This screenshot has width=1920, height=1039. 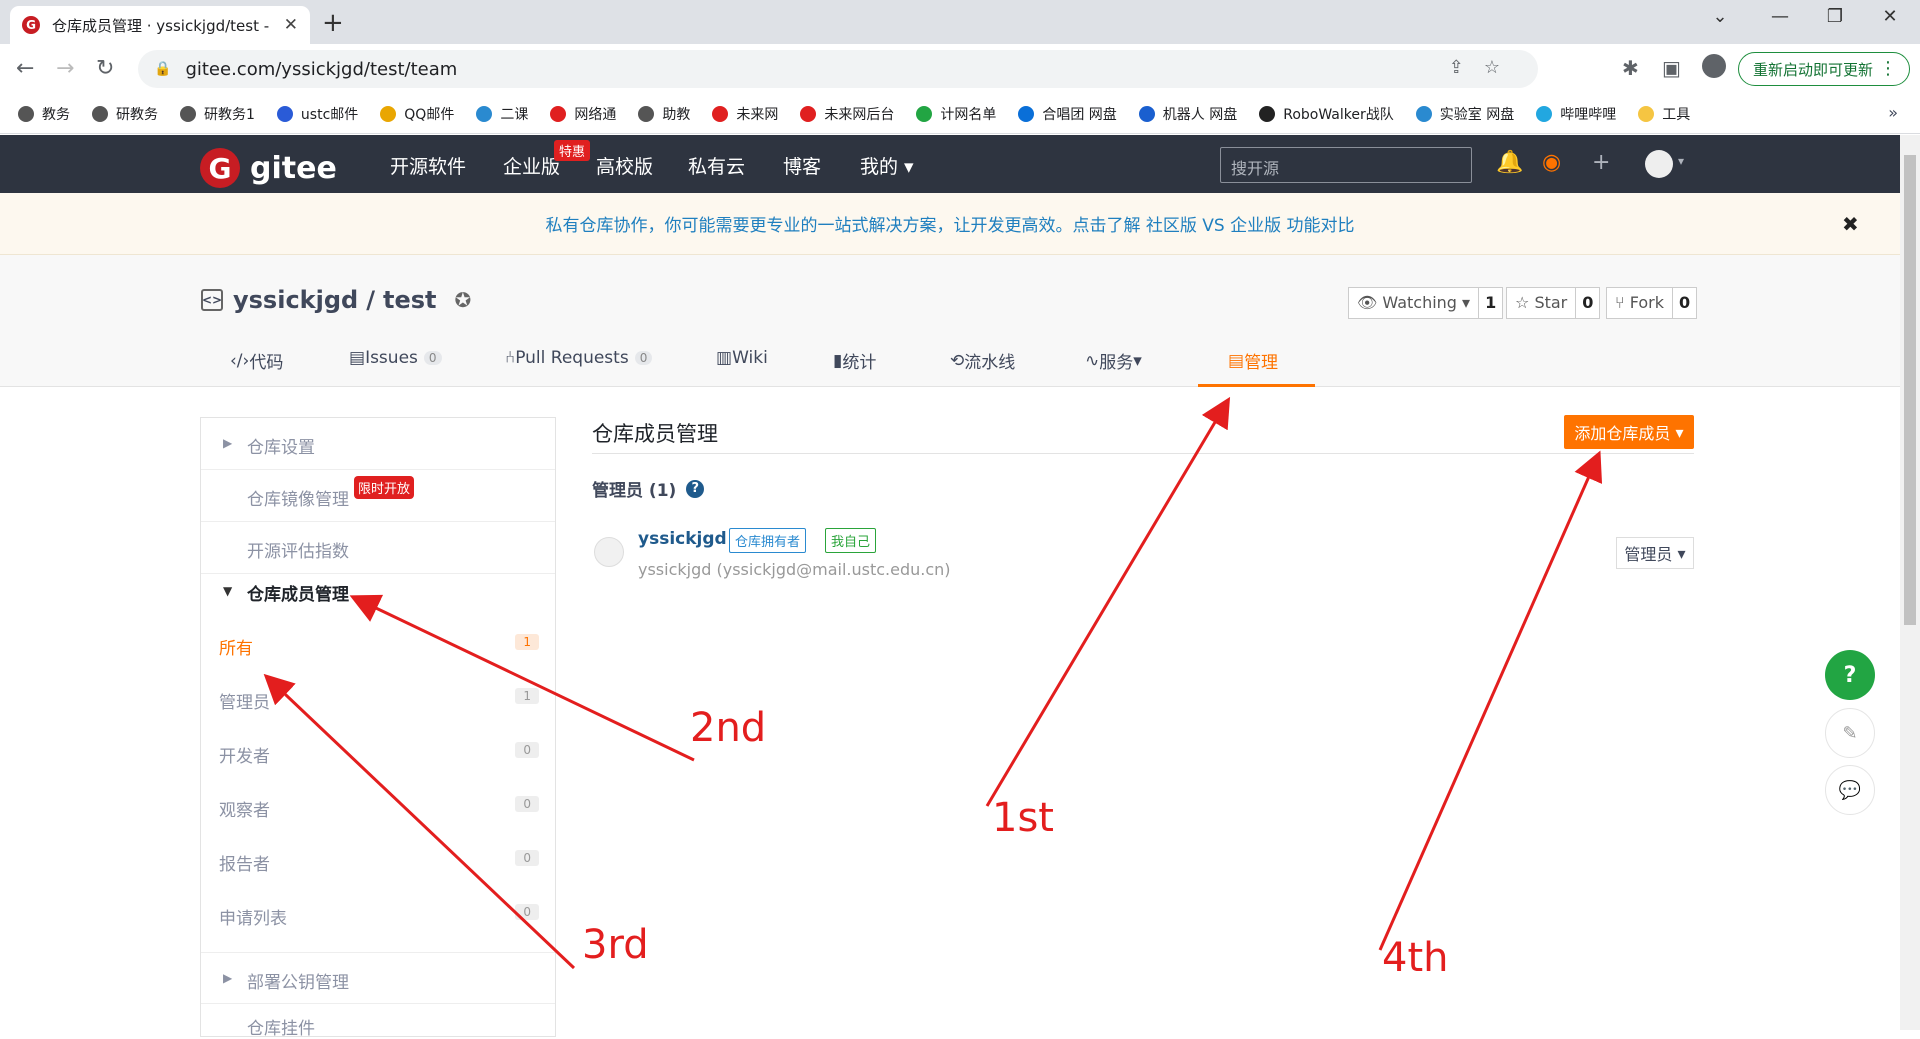 What do you see at coordinates (1659, 164) in the screenshot?
I see `user-avatar` at bounding box center [1659, 164].